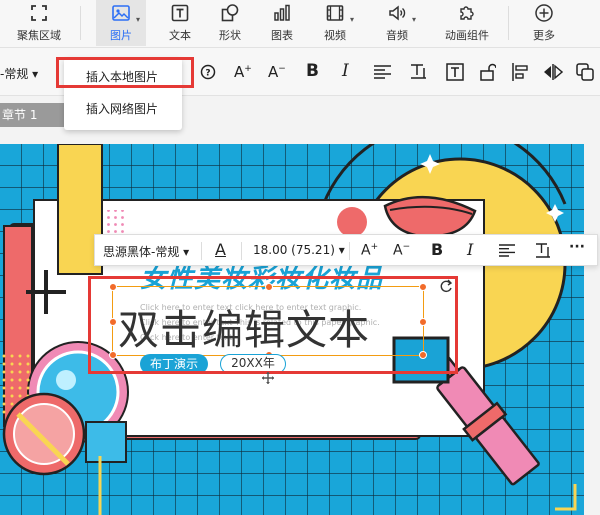 The width and height of the screenshot is (600, 515). What do you see at coordinates (282, 12) in the screenshot?
I see `chart-icon` at bounding box center [282, 12].